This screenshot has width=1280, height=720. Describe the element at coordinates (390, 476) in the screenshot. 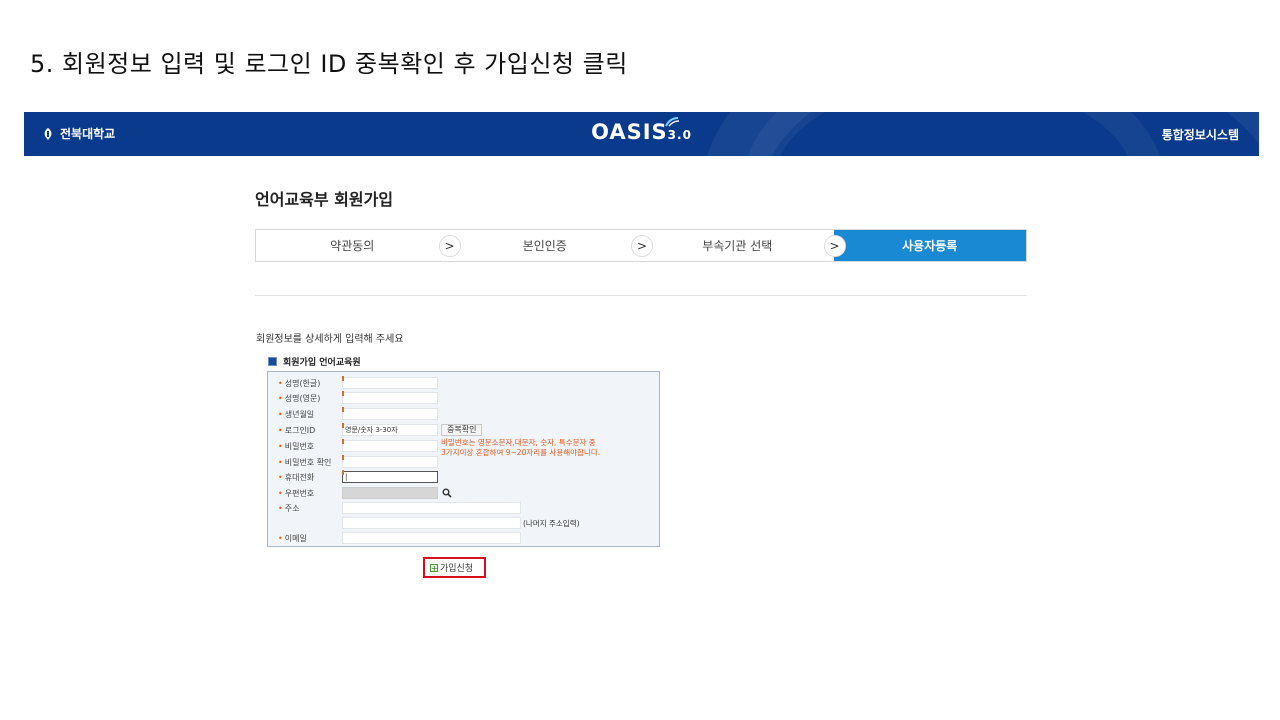

I see `mobile-input: |` at that location.